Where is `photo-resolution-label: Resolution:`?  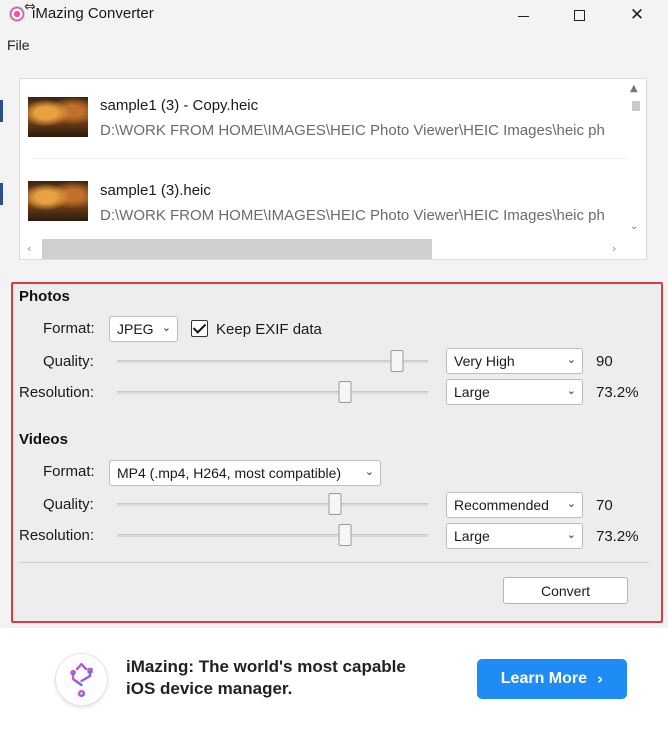
photo-resolution-label: Resolution: is located at coordinates (57, 392).